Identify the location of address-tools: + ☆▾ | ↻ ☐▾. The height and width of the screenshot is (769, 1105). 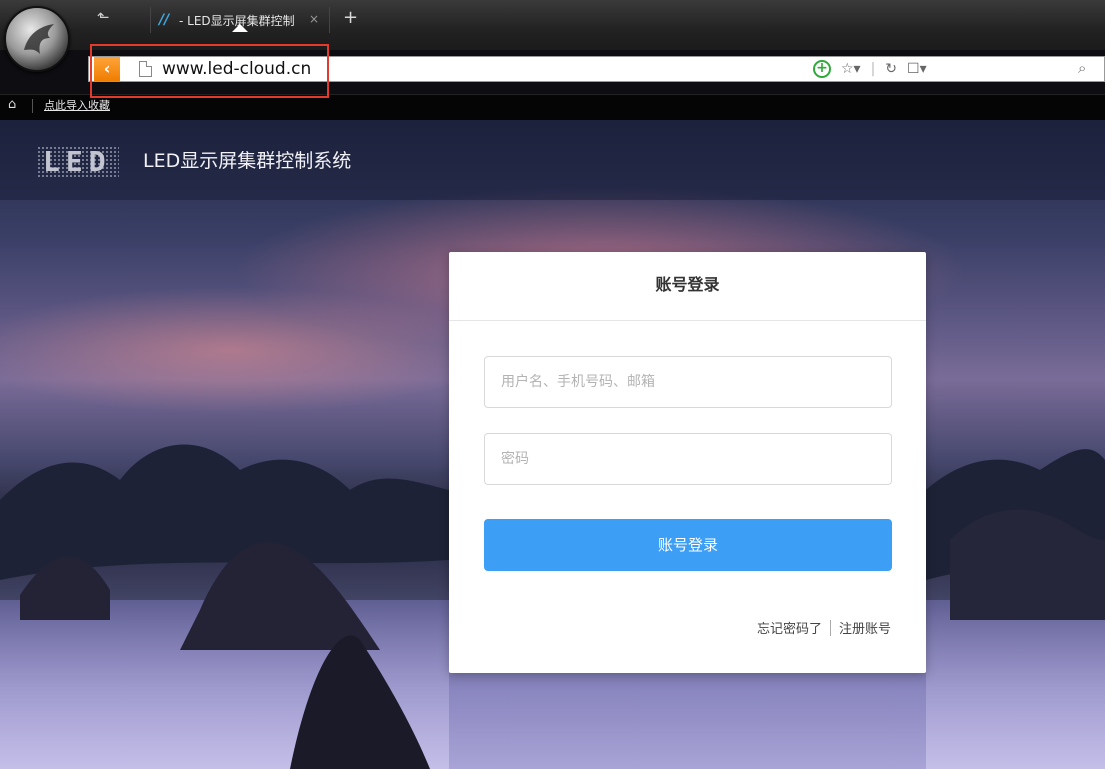
(870, 69).